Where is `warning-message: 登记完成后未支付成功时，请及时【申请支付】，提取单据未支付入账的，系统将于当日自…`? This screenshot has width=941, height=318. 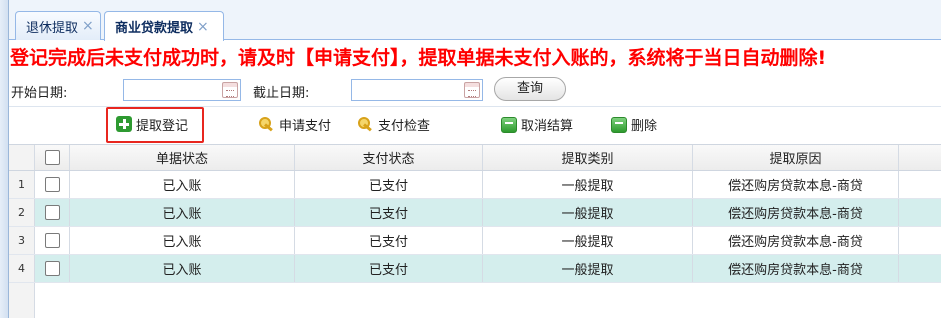
warning-message: 登记完成后未支付成功时，请及时【申请支付】，提取单据未支付入账的，系统将于当日自… is located at coordinates (418, 58).